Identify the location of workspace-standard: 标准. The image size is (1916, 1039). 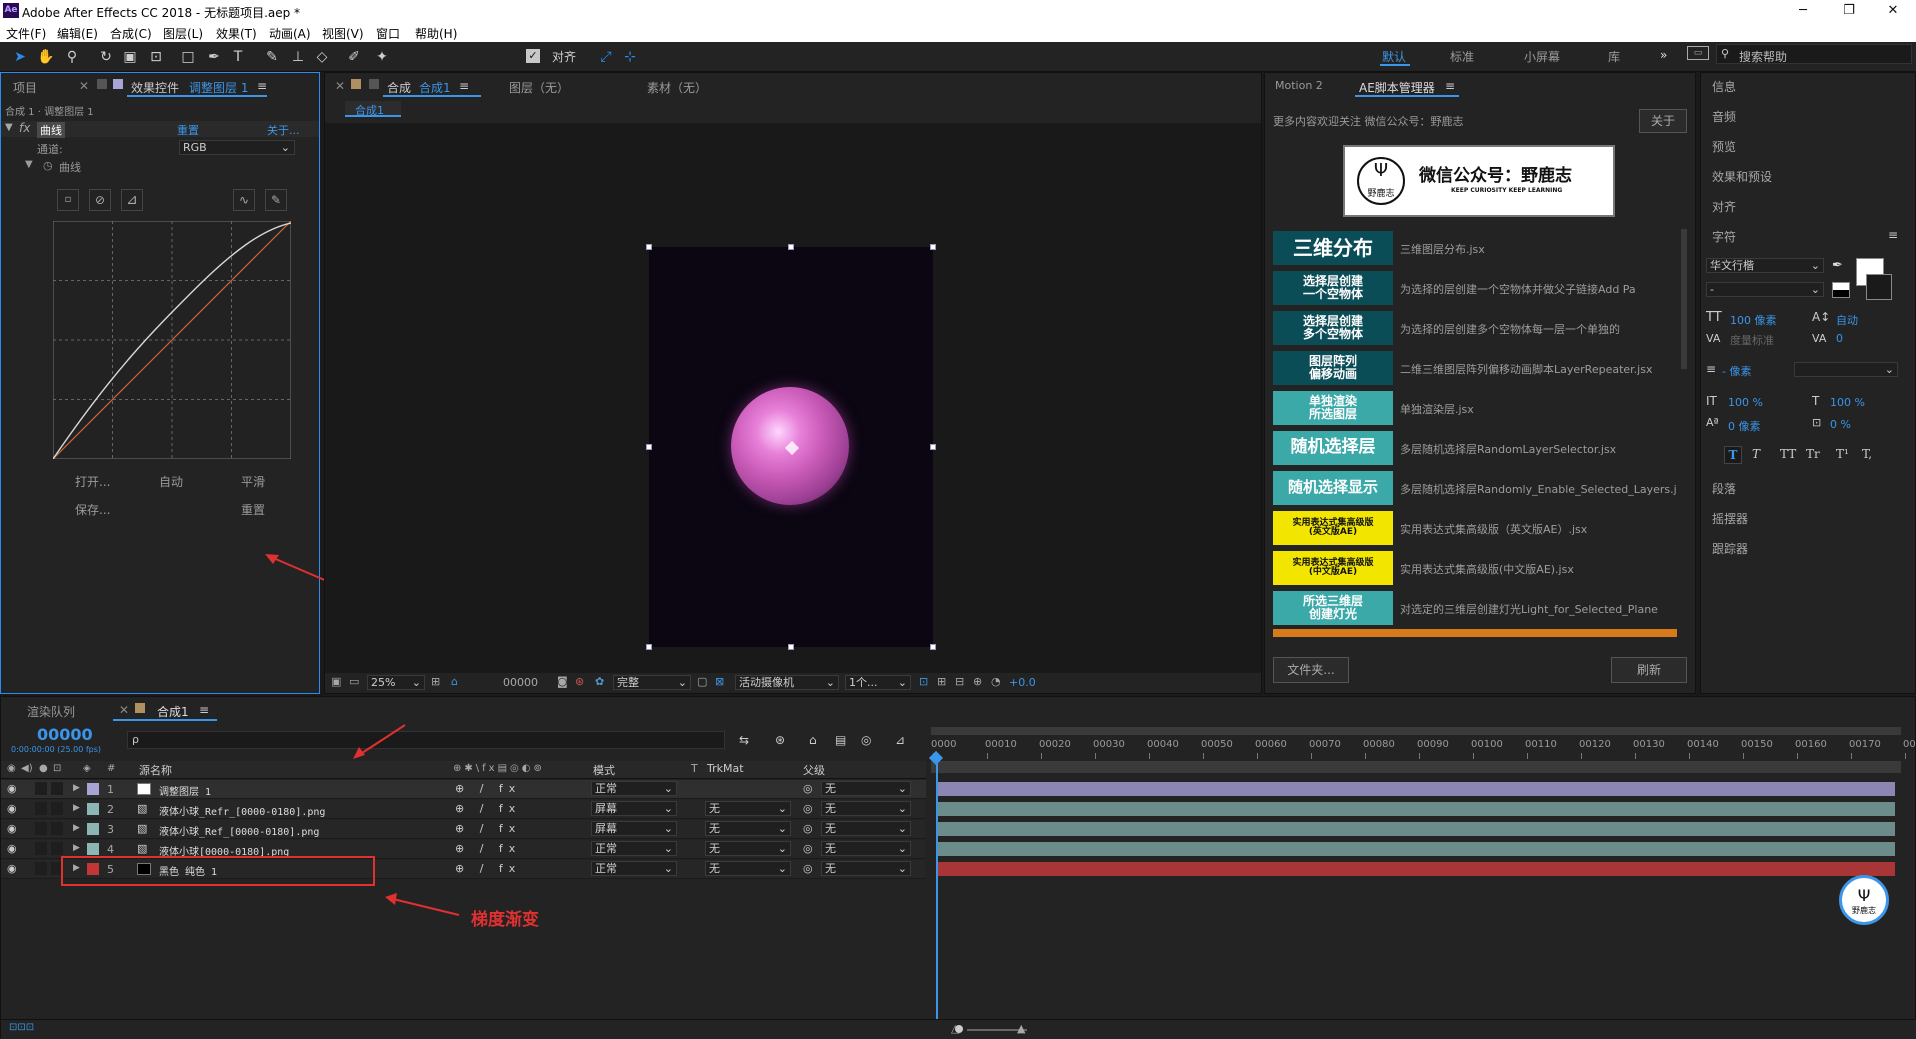
(1462, 56).